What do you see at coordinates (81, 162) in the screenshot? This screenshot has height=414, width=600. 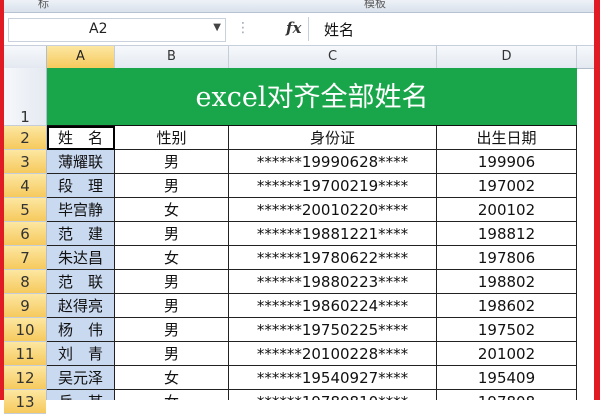 I see `name-cell: 薄耀联` at bounding box center [81, 162].